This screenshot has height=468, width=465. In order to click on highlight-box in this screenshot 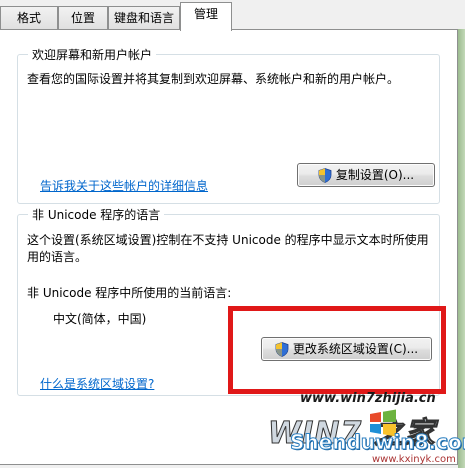, I will do `click(337, 350)`.